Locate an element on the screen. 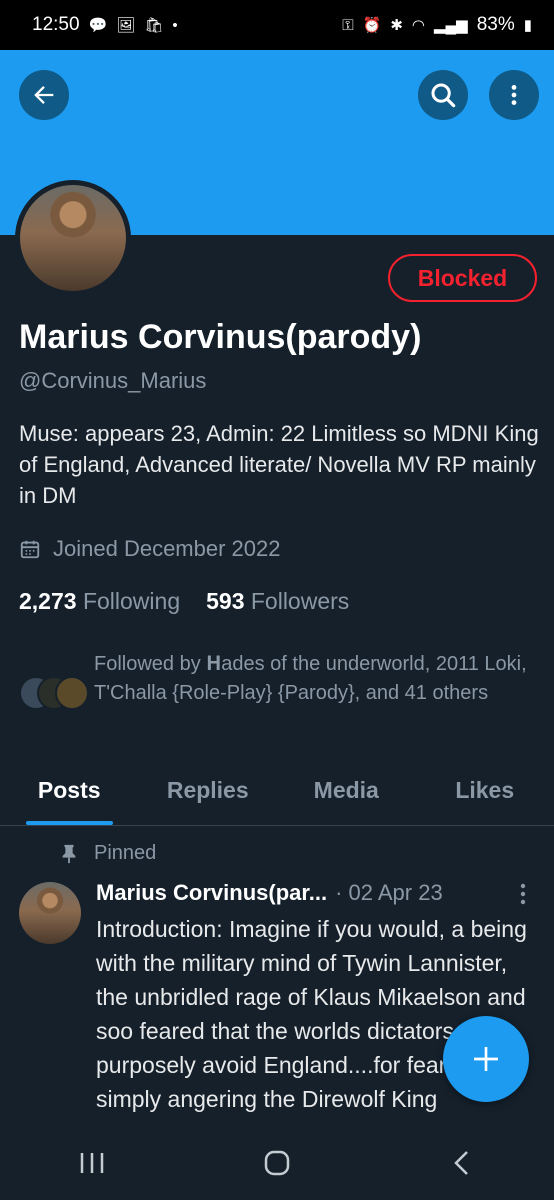  search-button is located at coordinates (443, 95).